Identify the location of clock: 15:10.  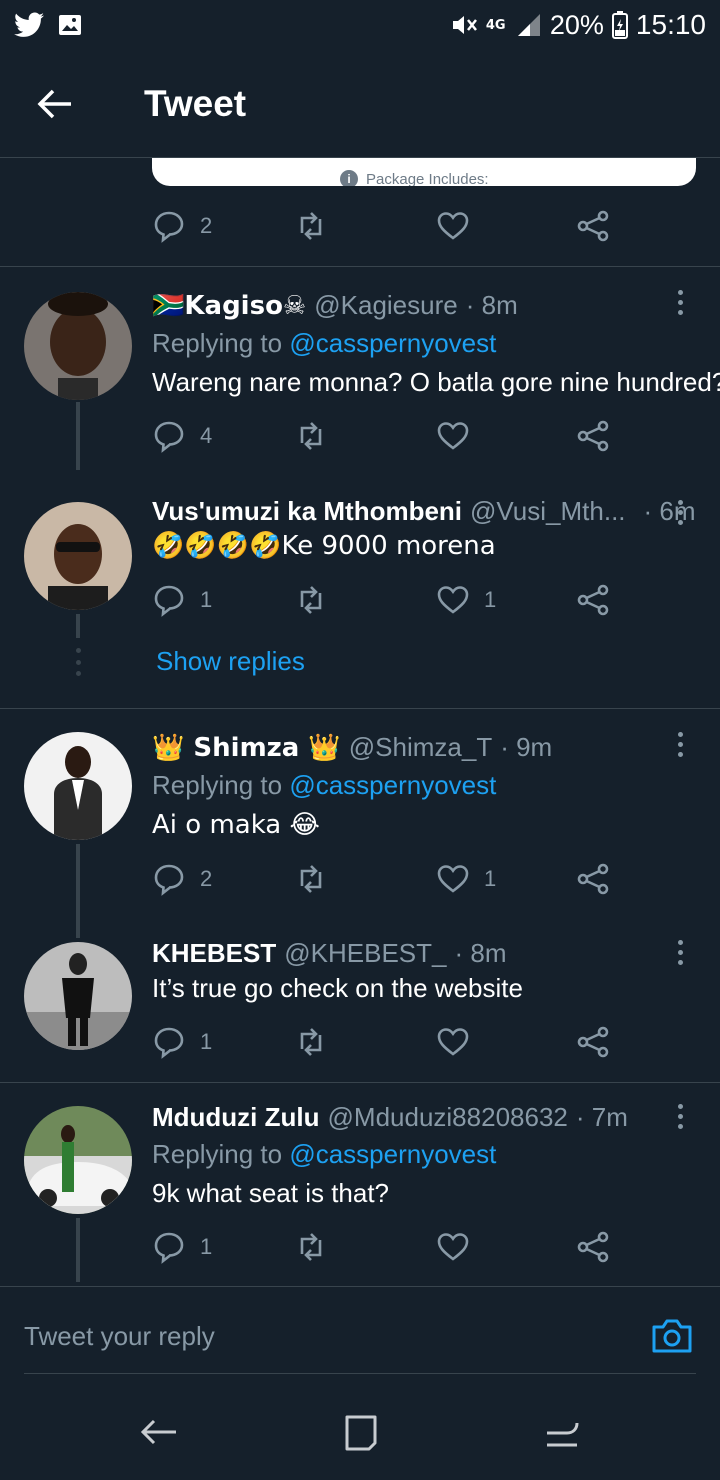
(670, 24).